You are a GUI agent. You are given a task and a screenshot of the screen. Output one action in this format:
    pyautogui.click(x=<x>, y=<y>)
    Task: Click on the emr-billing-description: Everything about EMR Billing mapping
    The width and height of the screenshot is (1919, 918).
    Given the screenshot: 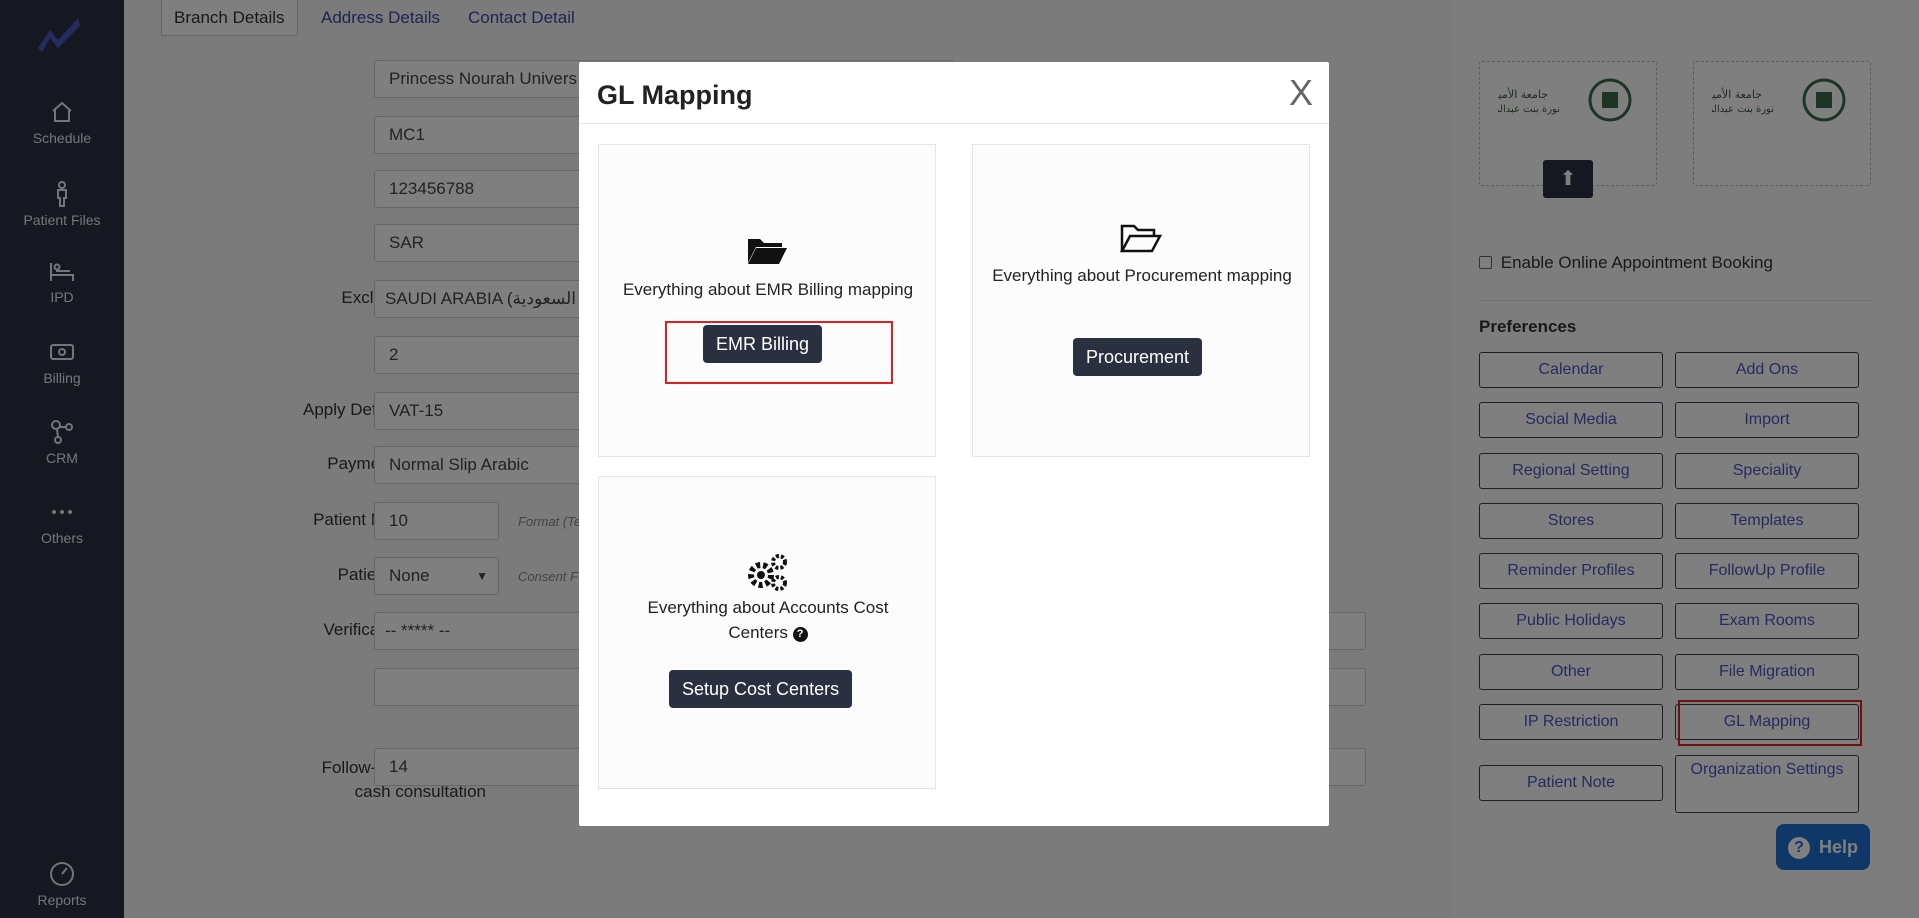 What is the action you would take?
    pyautogui.click(x=768, y=289)
    